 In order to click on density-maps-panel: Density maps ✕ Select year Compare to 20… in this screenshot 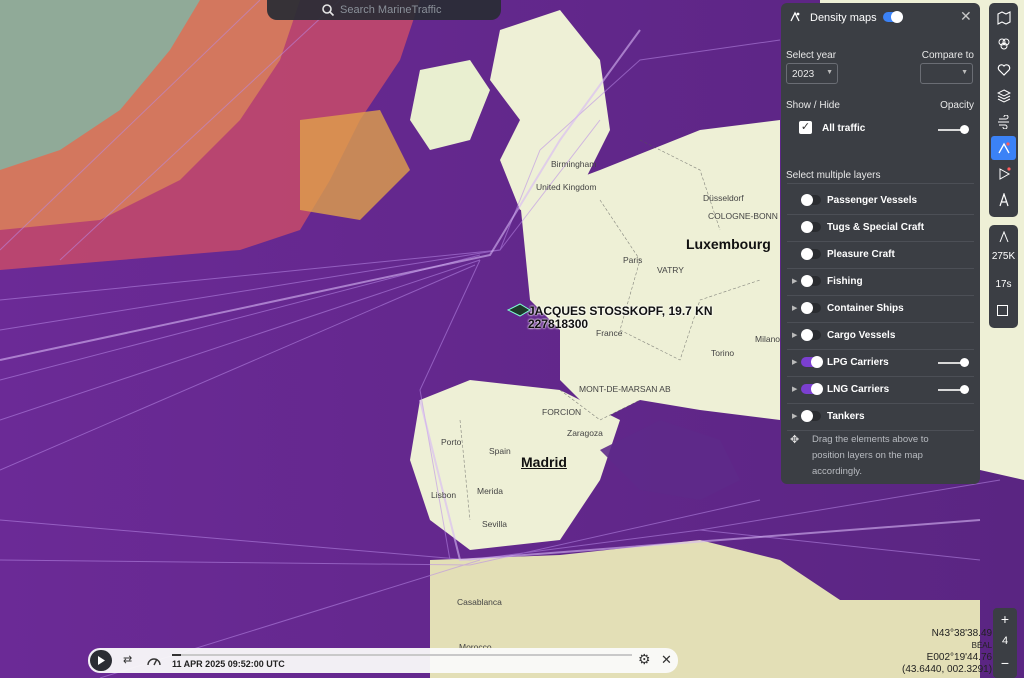, I will do `click(880, 243)`.